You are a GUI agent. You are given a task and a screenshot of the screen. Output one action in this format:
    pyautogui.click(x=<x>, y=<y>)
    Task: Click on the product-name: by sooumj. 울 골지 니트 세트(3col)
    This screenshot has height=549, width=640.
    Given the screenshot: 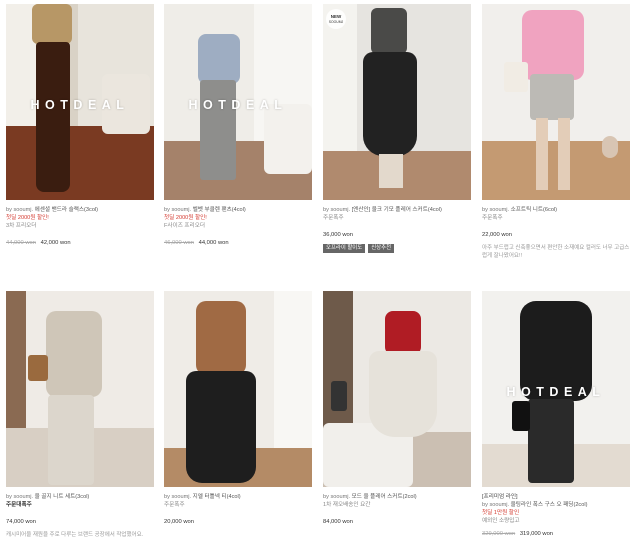 What is the action you would take?
    pyautogui.click(x=80, y=497)
    